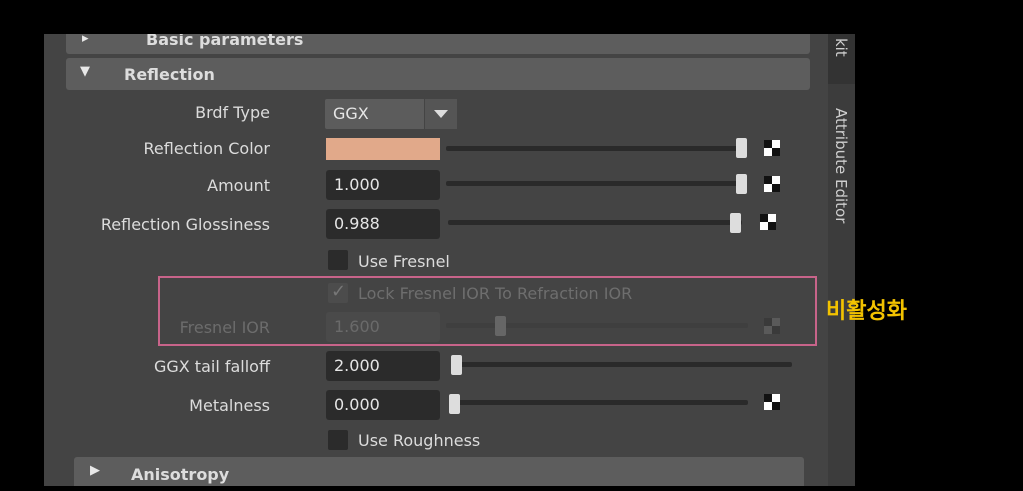 The height and width of the screenshot is (491, 1023). Describe the element at coordinates (225, 41) in the screenshot. I see `section-title: Basic parameters` at that location.